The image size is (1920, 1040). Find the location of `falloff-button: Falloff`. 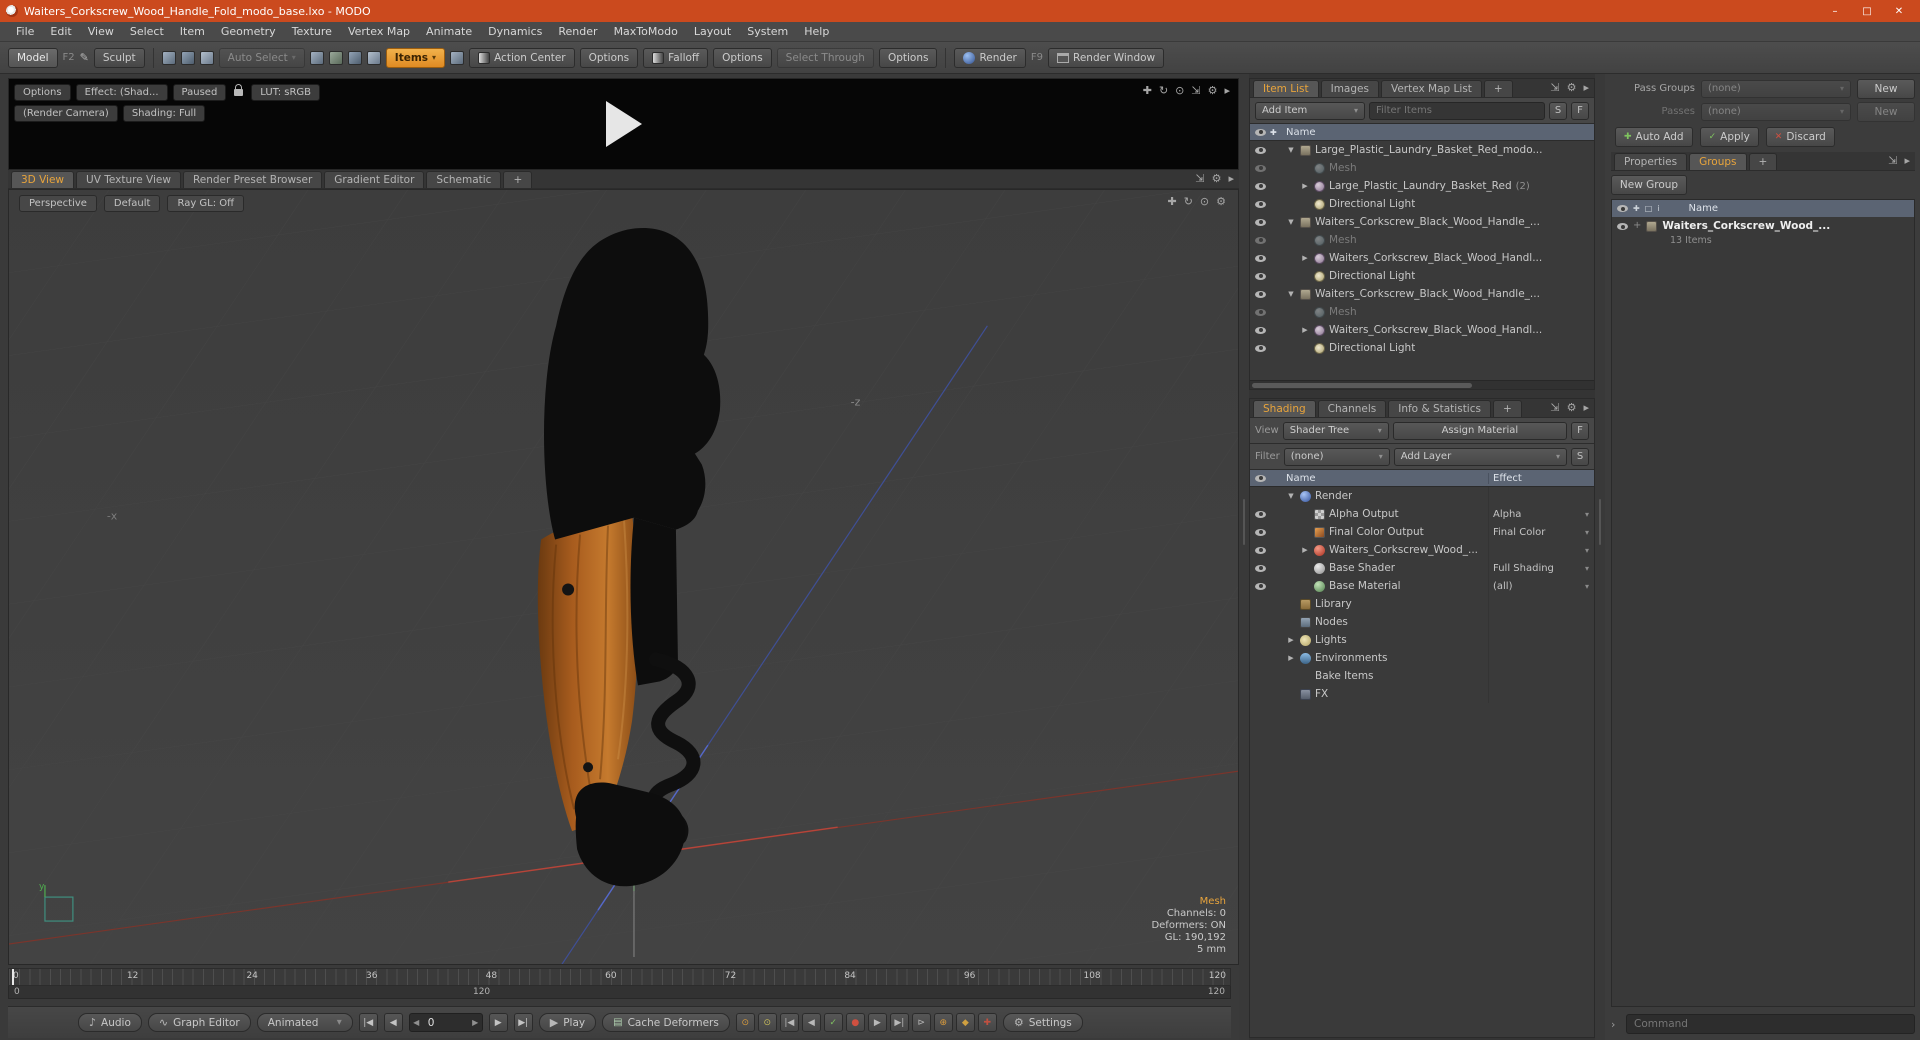

falloff-button: Falloff is located at coordinates (676, 57).